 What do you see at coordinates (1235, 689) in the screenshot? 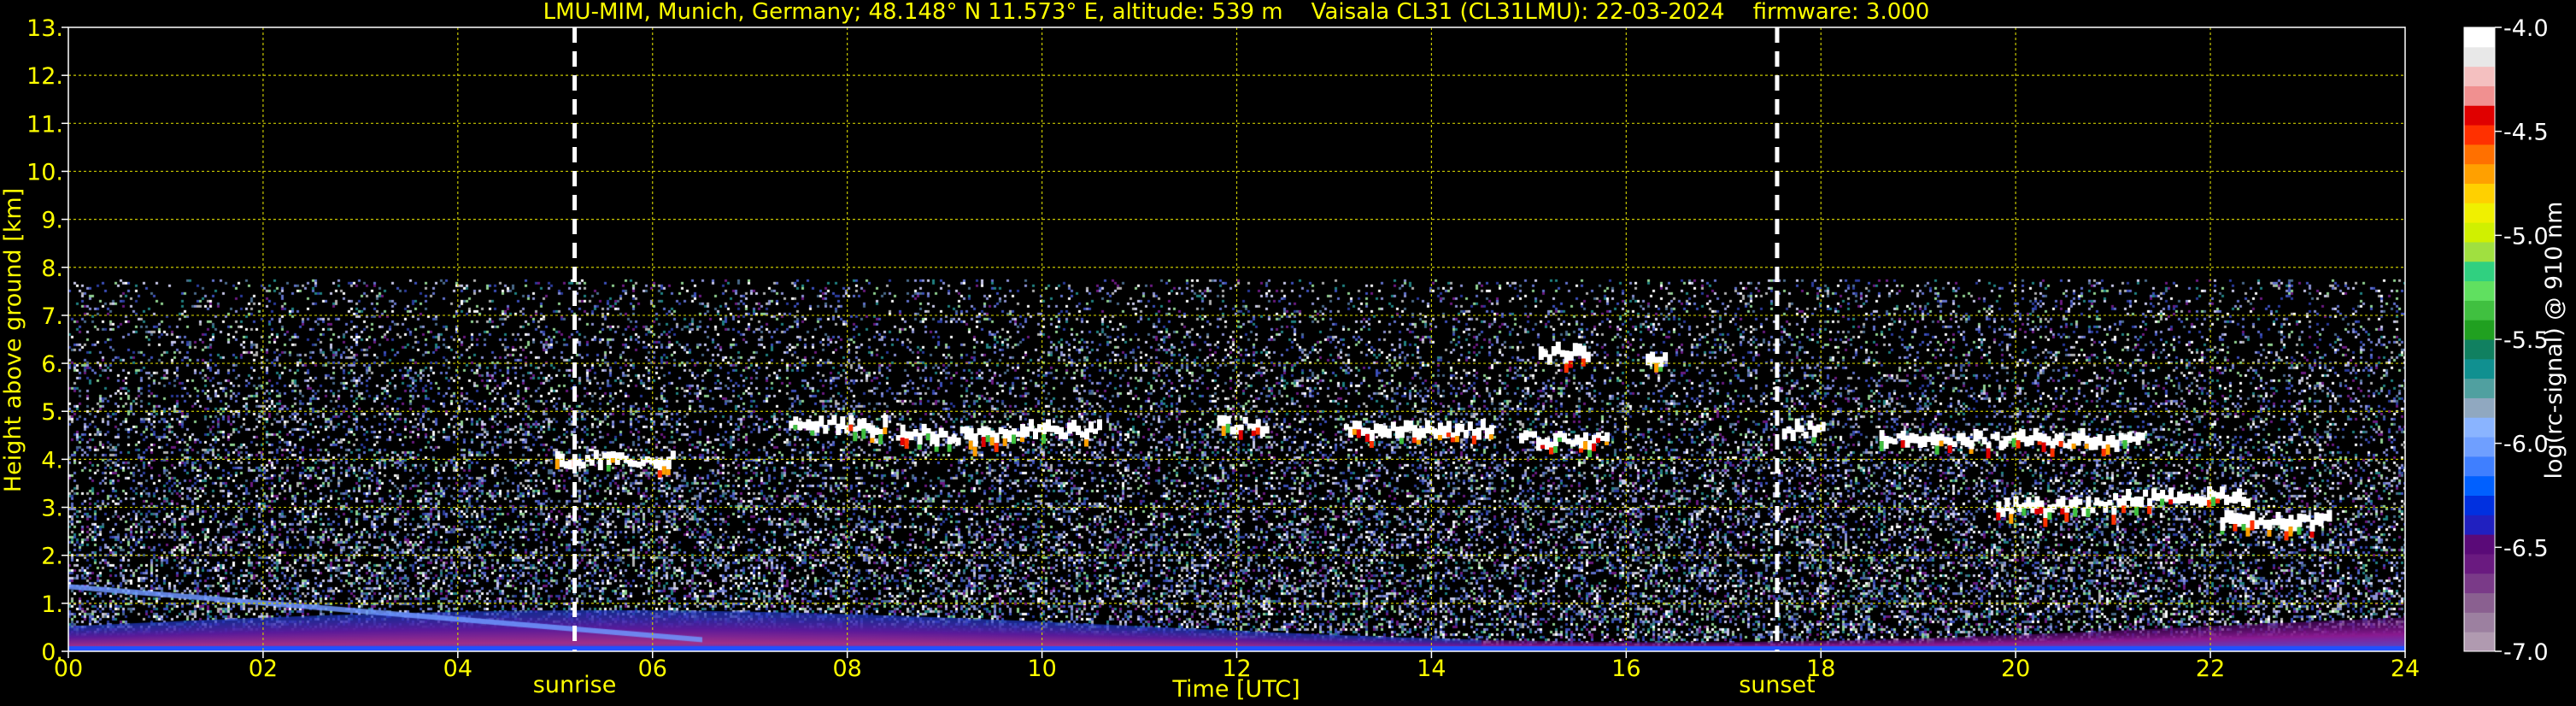
I see `x-axis-label: Time [UTC]` at bounding box center [1235, 689].